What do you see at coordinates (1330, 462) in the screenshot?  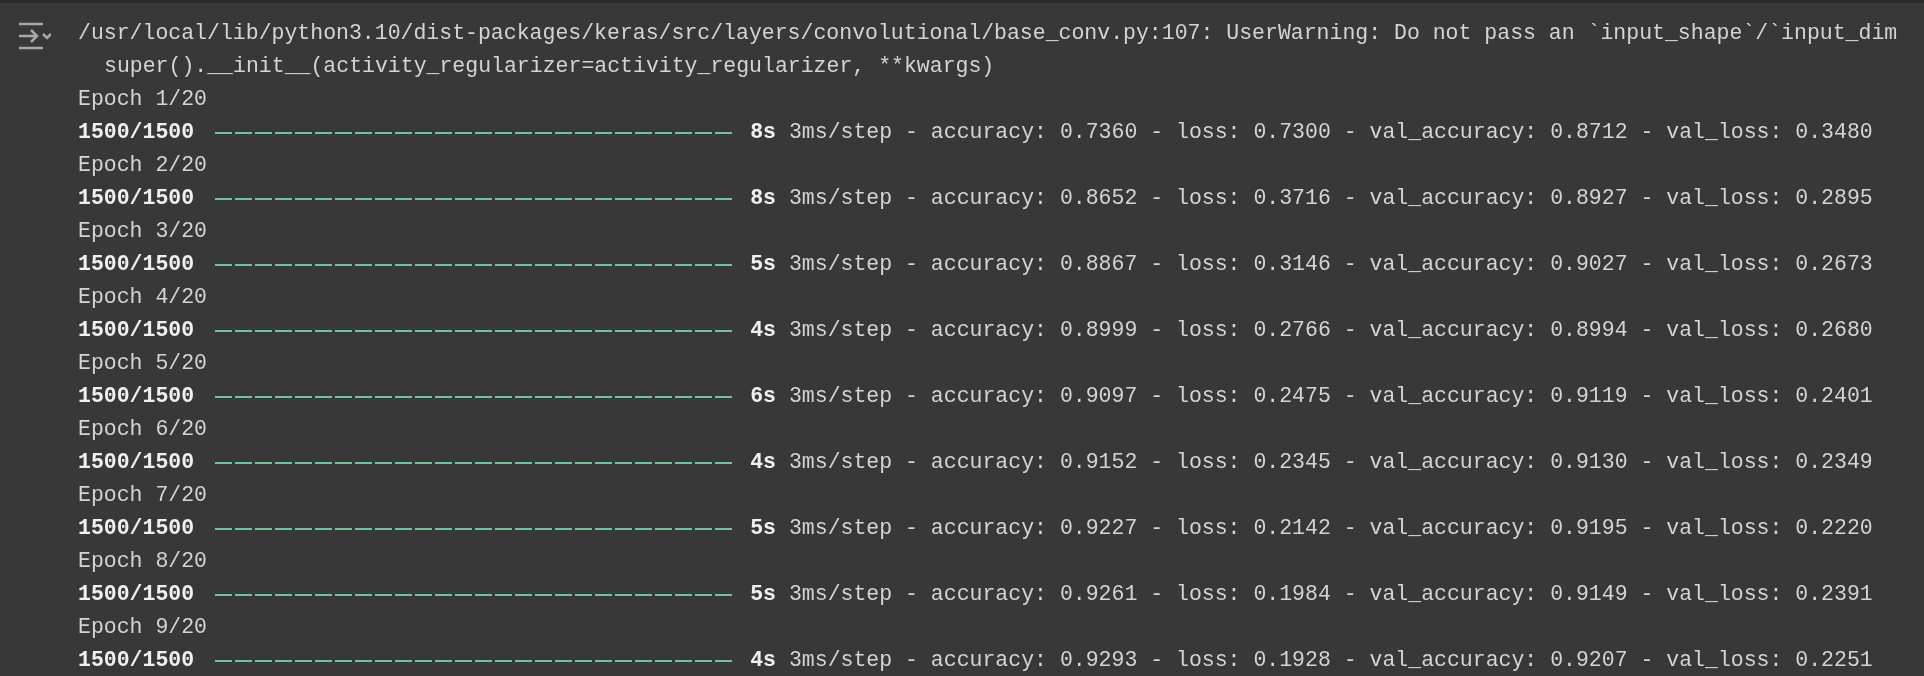 I see `epoch-metrics: 3ms/step - accuracy: 0.9152 - loss: 0.2345 - val_accuracy: 0.9130 - val_loss: 0.2349` at bounding box center [1330, 462].